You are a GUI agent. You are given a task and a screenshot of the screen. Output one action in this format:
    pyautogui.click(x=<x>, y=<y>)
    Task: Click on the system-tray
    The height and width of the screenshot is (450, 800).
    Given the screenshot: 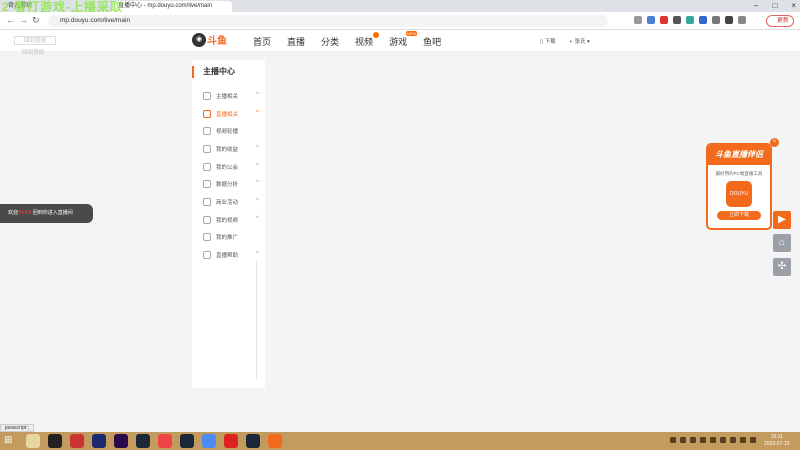 What is the action you would take?
    pyautogui.click(x=713, y=440)
    